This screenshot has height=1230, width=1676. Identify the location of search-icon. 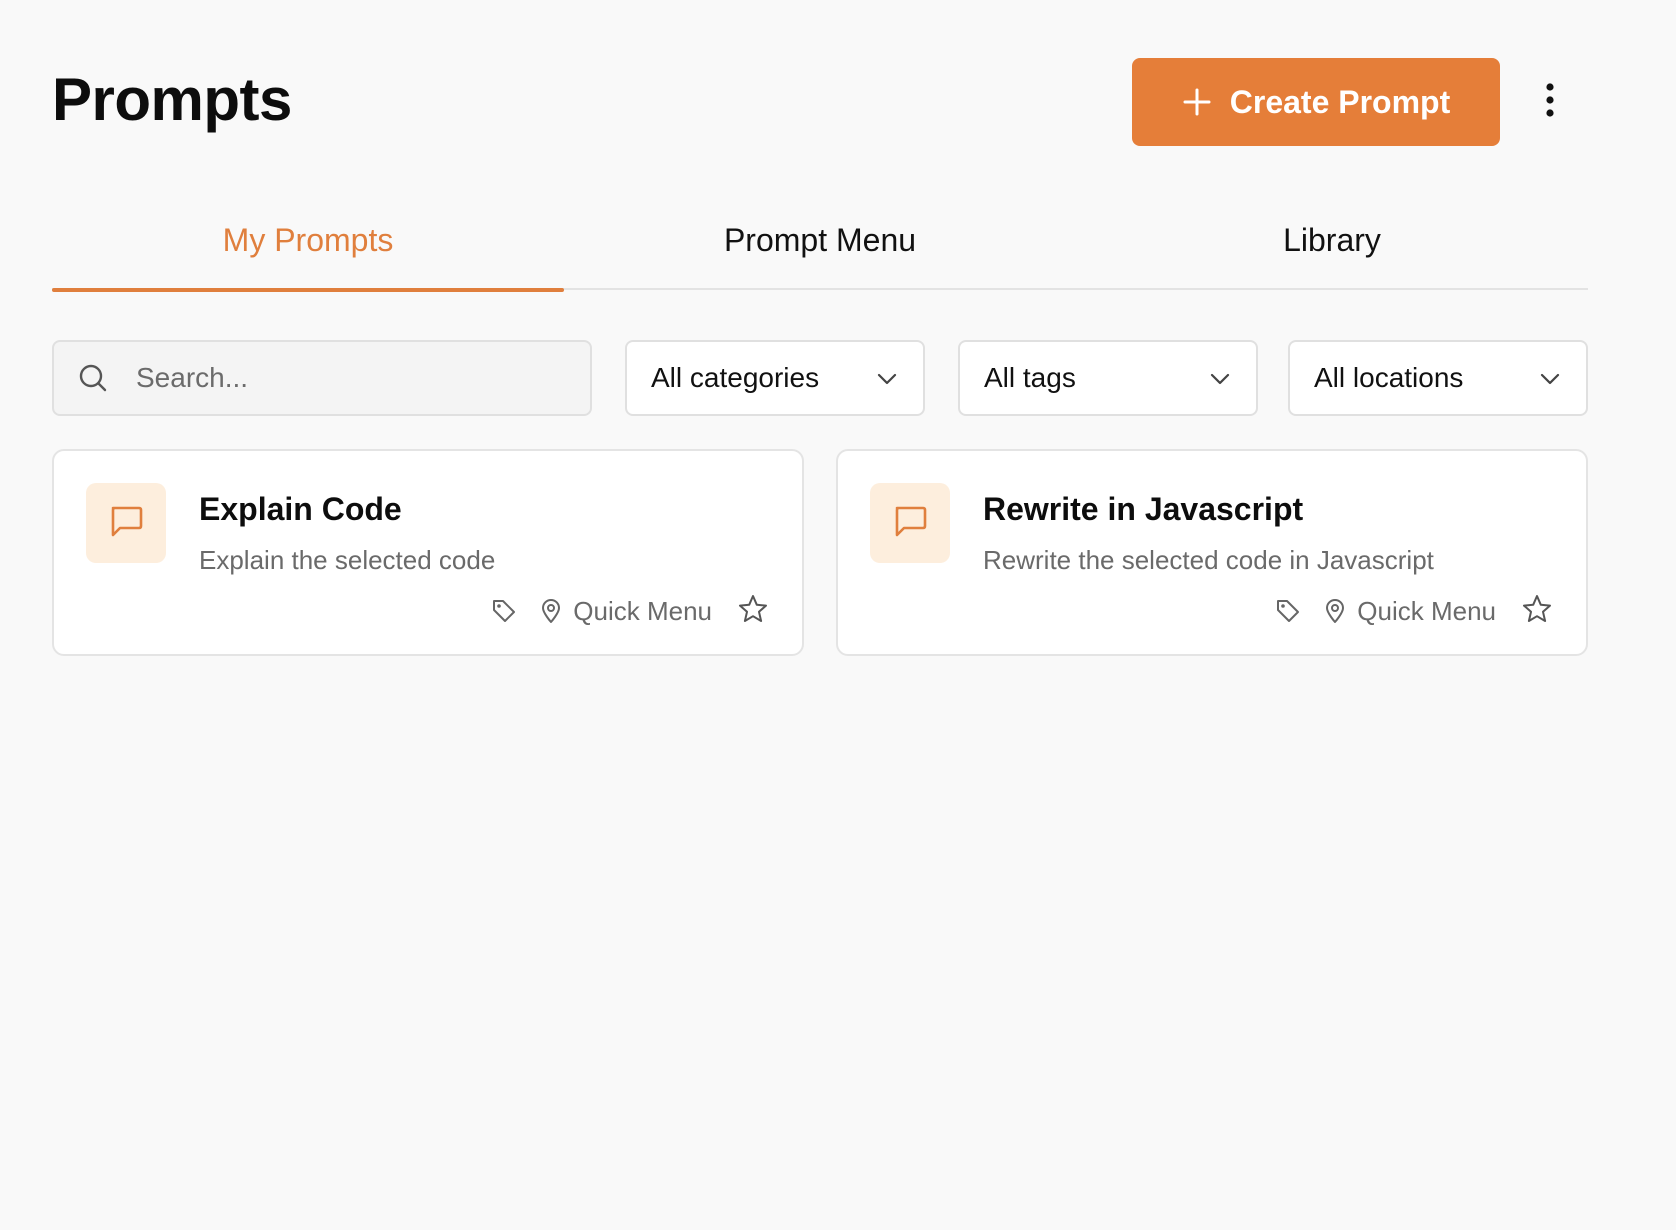
(93, 378).